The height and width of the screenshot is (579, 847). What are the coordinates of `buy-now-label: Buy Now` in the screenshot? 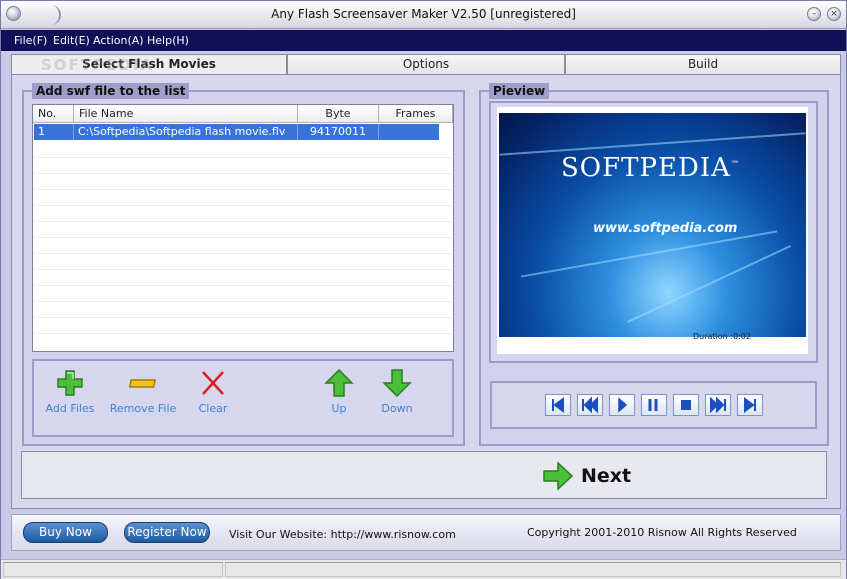 It's located at (65, 532).